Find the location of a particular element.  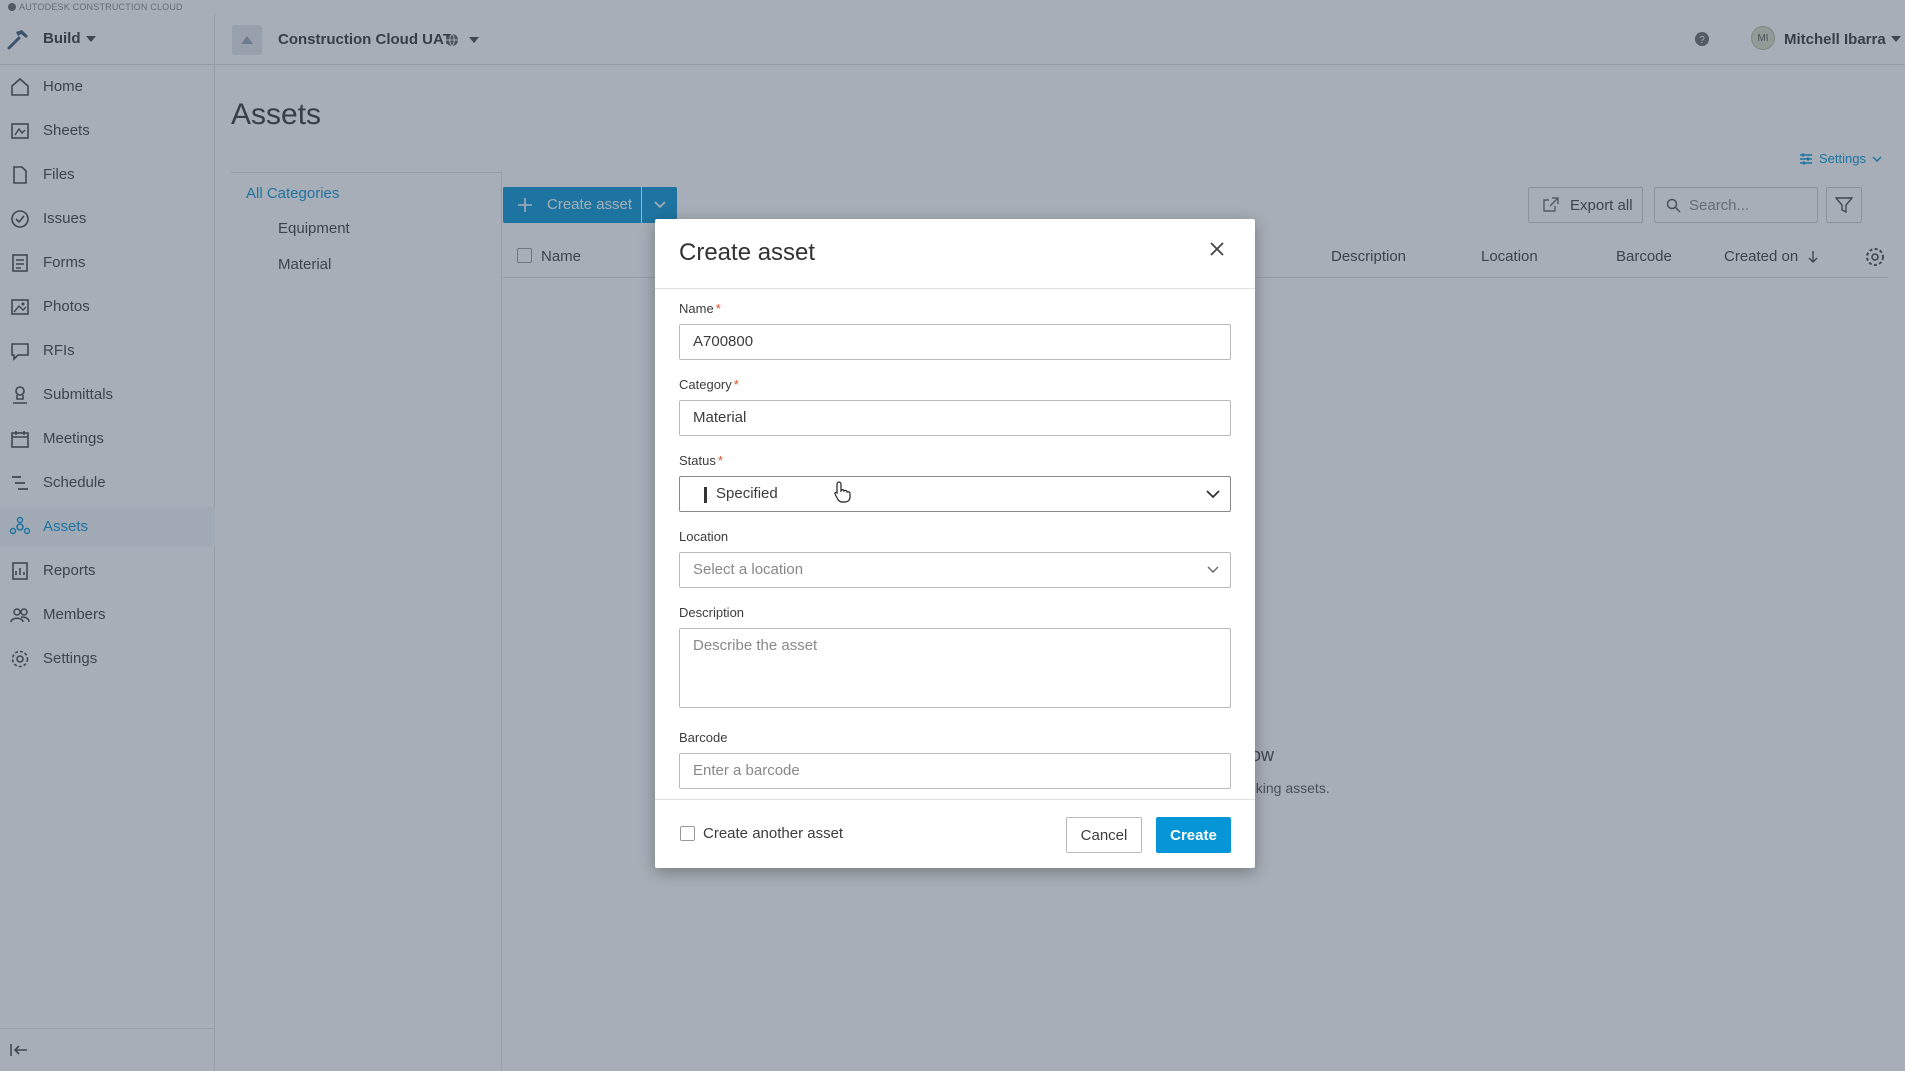

create-another-label: Create another asset is located at coordinates (773, 833).